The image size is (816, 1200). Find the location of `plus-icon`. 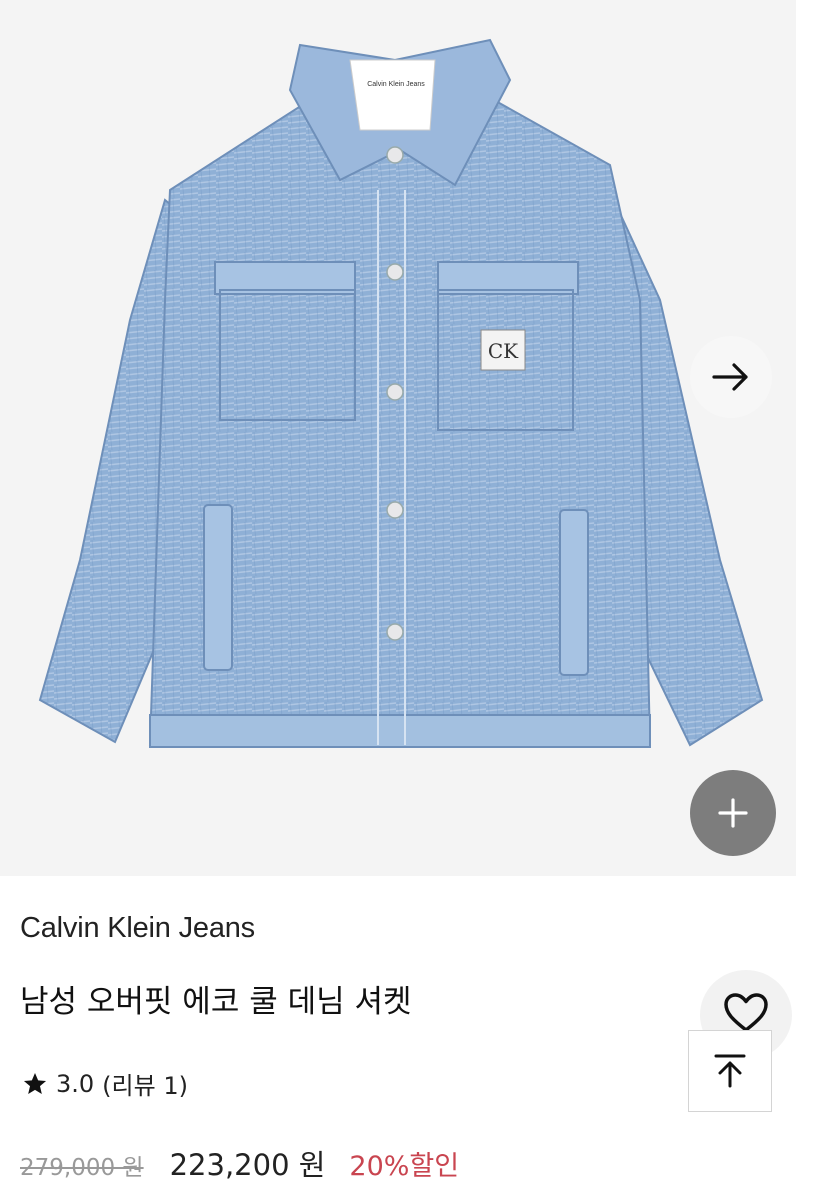

plus-icon is located at coordinates (733, 813).